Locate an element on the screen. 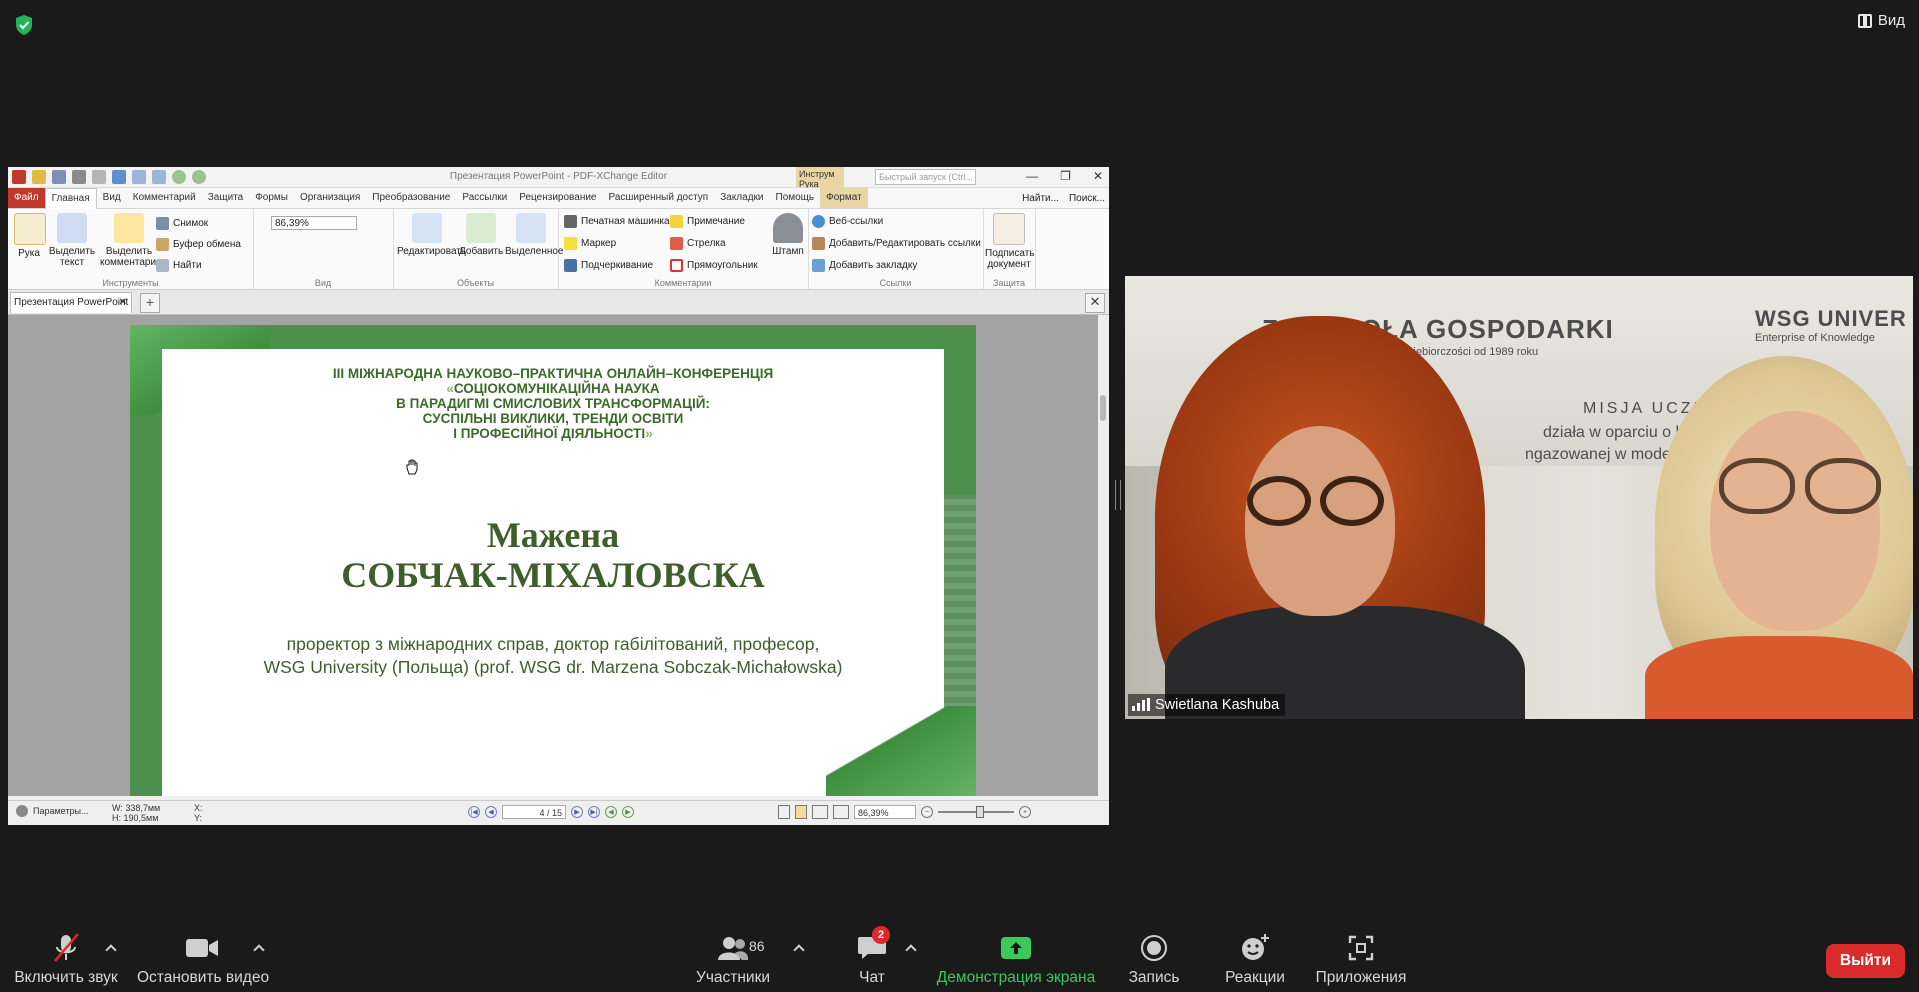 The width and height of the screenshot is (1919, 992). vertical-scrollbar is located at coordinates (1103, 555).